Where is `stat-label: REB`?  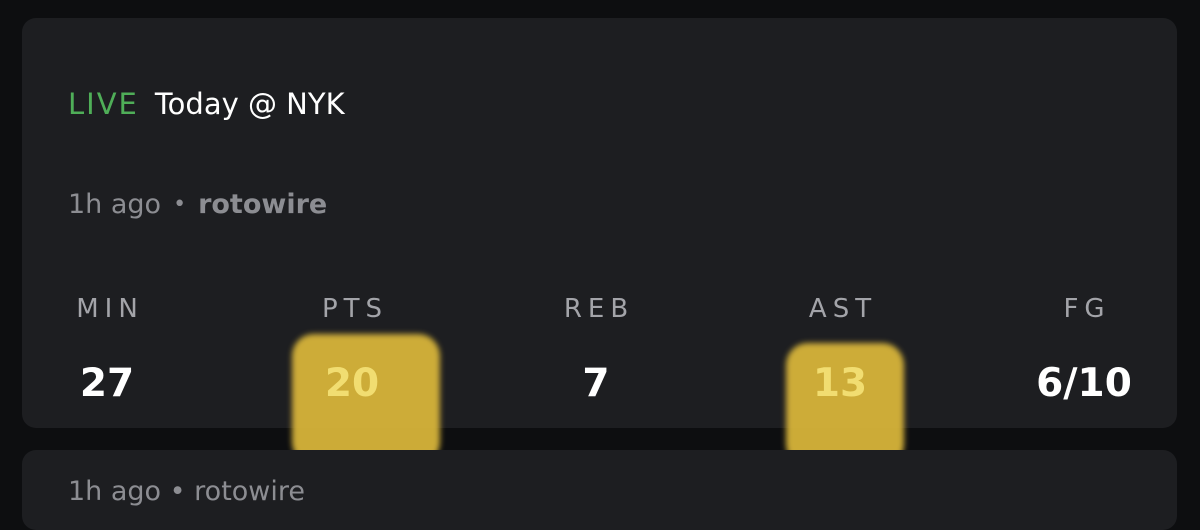 stat-label: REB is located at coordinates (599, 309).